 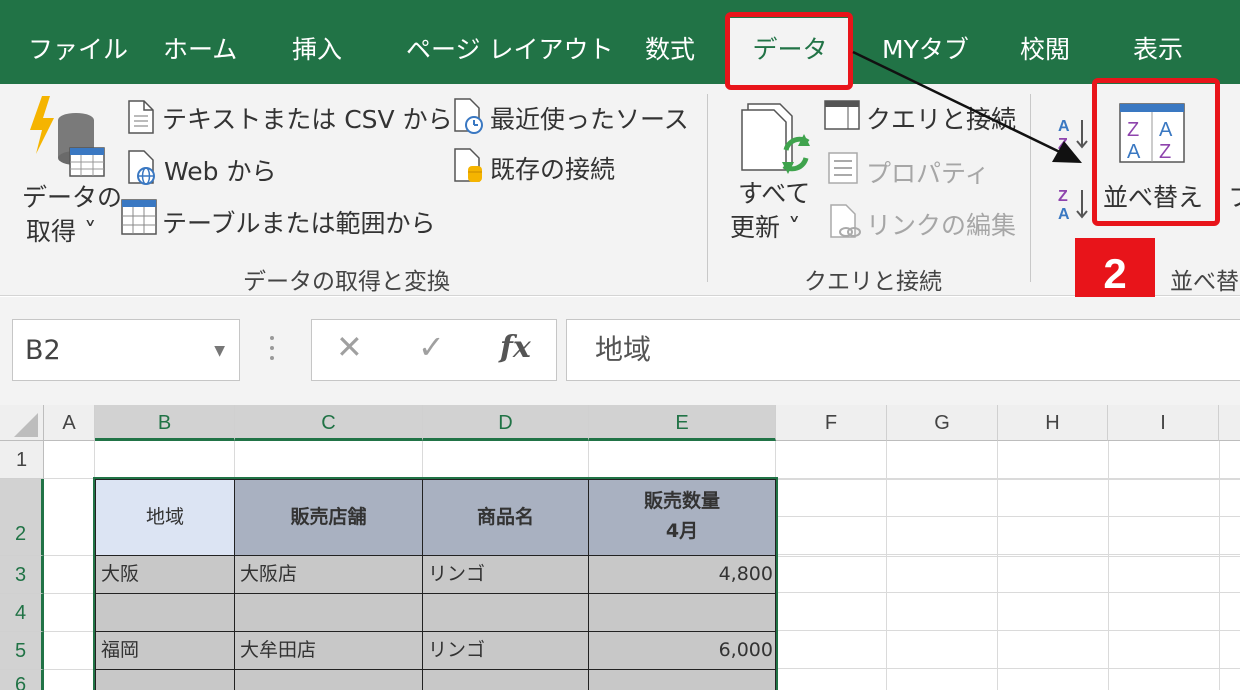 What do you see at coordinates (681, 501) in the screenshot?
I see `table-header-quantity-line1: 販売数量` at bounding box center [681, 501].